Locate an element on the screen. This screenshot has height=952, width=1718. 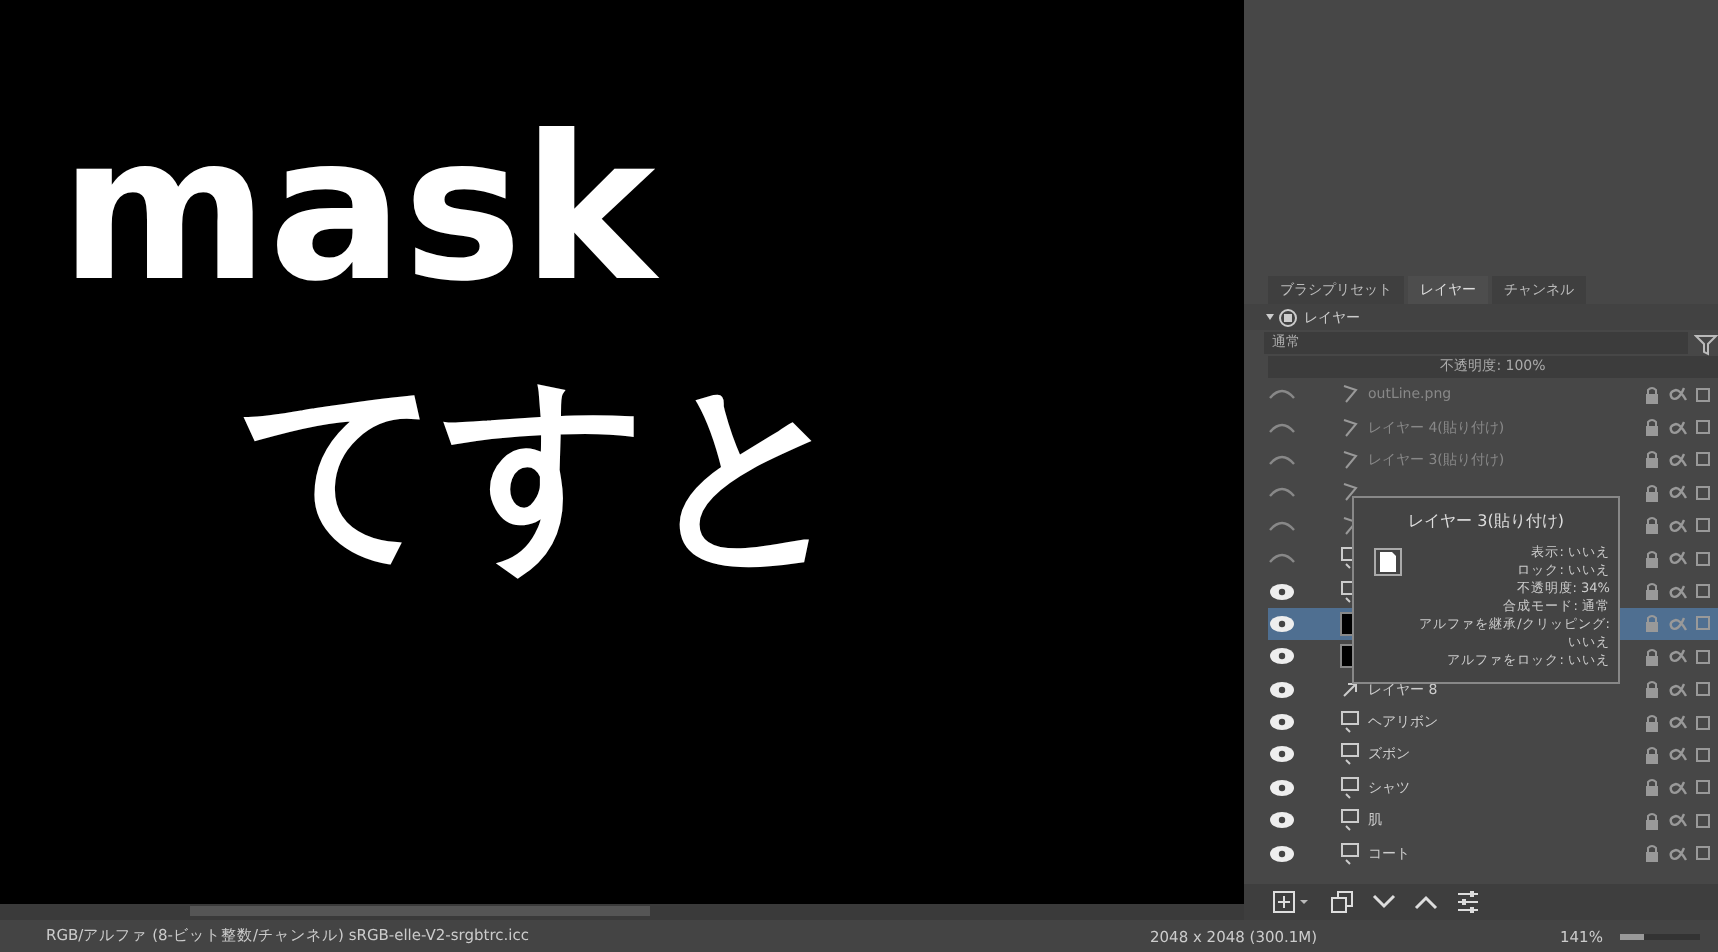
handwritten-text: てすと is located at coordinates (546, 470).